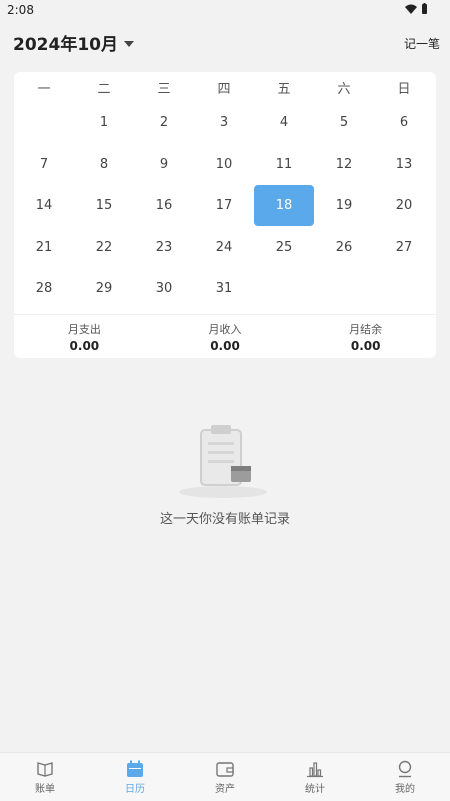 This screenshot has height=801, width=450. Describe the element at coordinates (164, 89) in the screenshot. I see `weekday-label: 三` at that location.